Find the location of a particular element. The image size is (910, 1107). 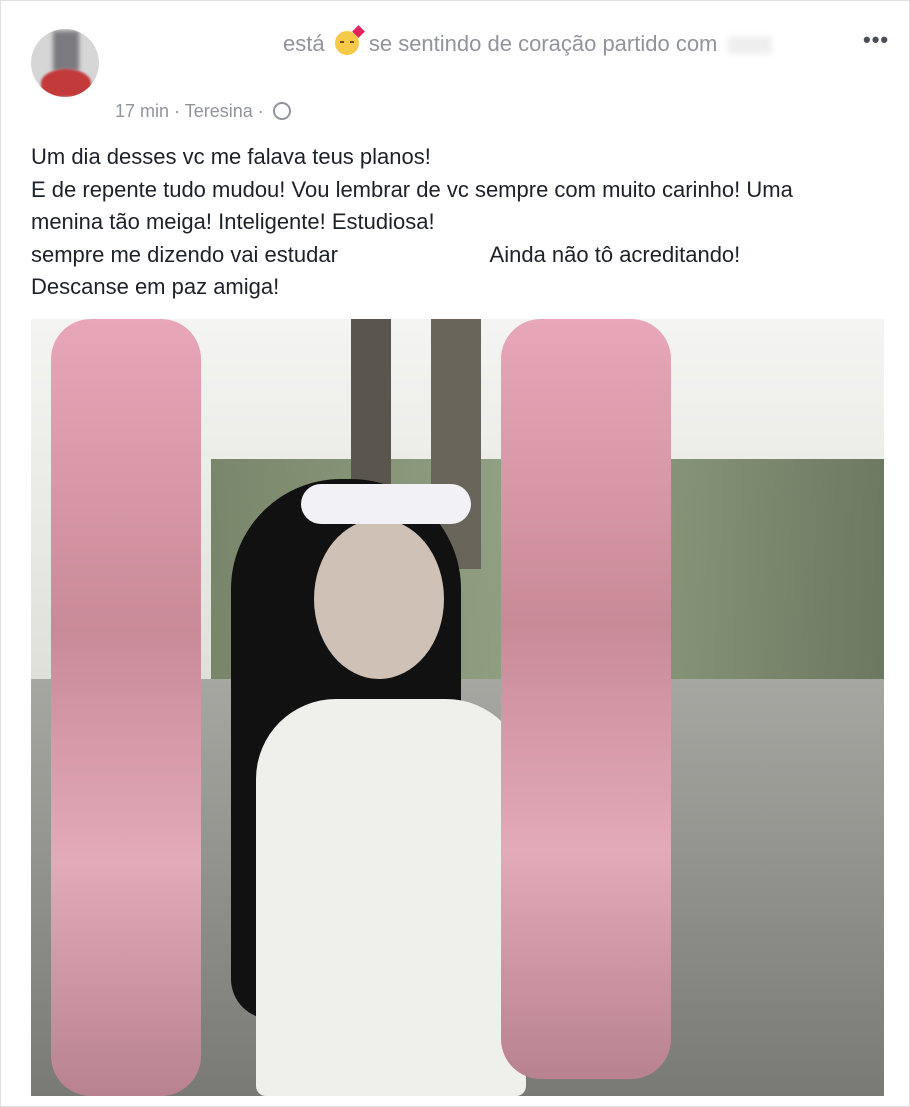

avatar-shirt is located at coordinates (66, 83).